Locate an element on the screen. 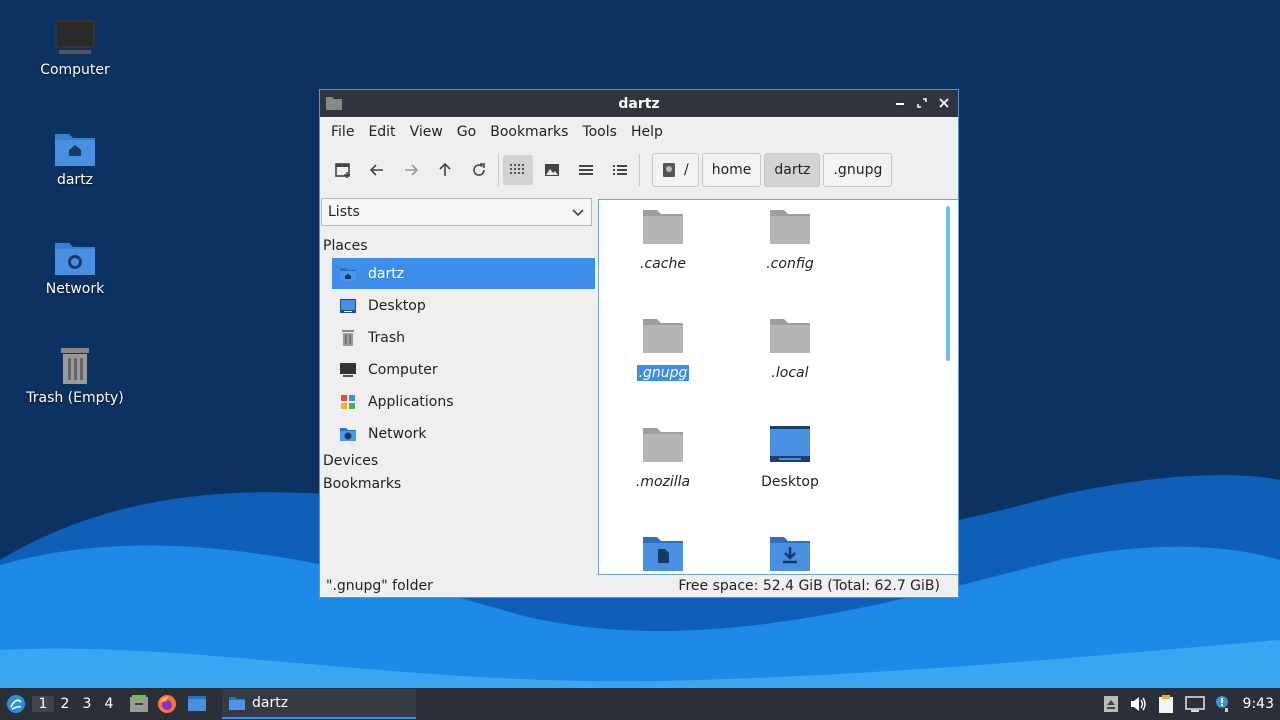 The height and width of the screenshot is (720, 1280). forward-button is located at coordinates (411, 170).